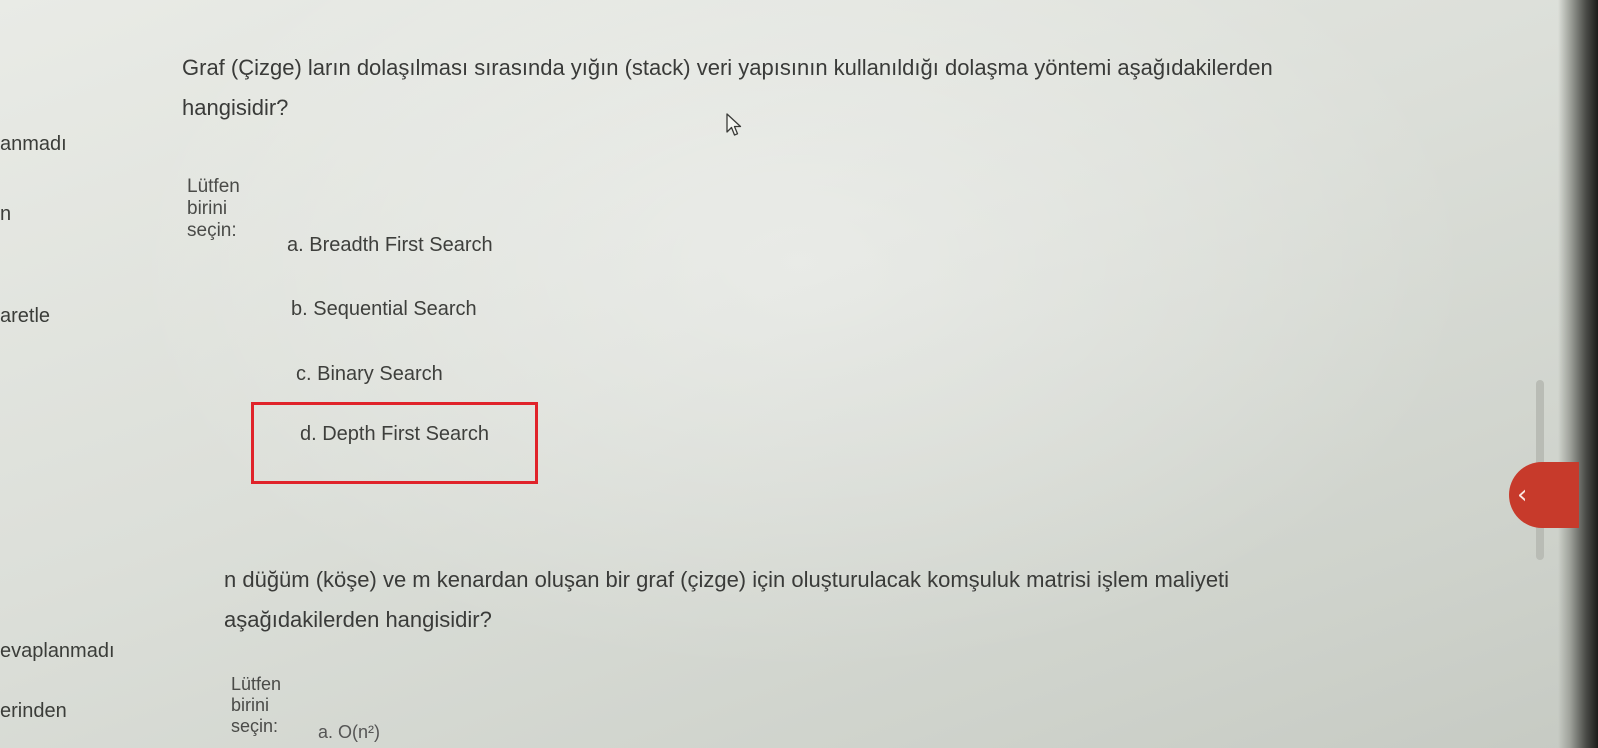  Describe the element at coordinates (734, 124) in the screenshot. I see `mouse-cursor-icon` at that location.